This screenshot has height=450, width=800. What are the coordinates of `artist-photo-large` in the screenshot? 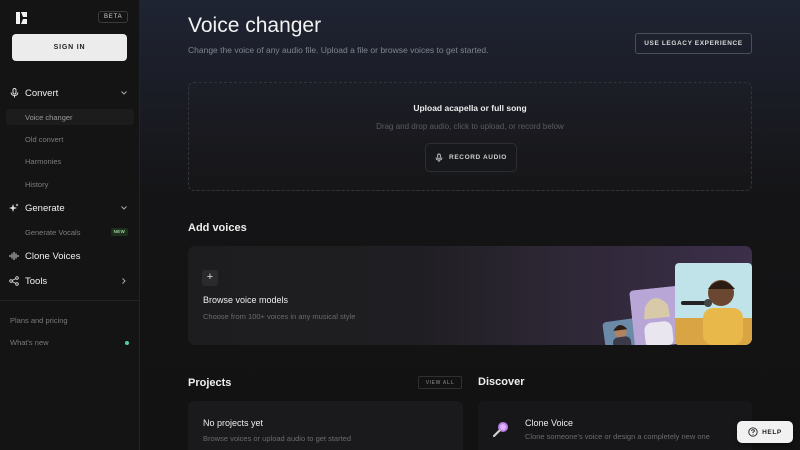 It's located at (713, 304).